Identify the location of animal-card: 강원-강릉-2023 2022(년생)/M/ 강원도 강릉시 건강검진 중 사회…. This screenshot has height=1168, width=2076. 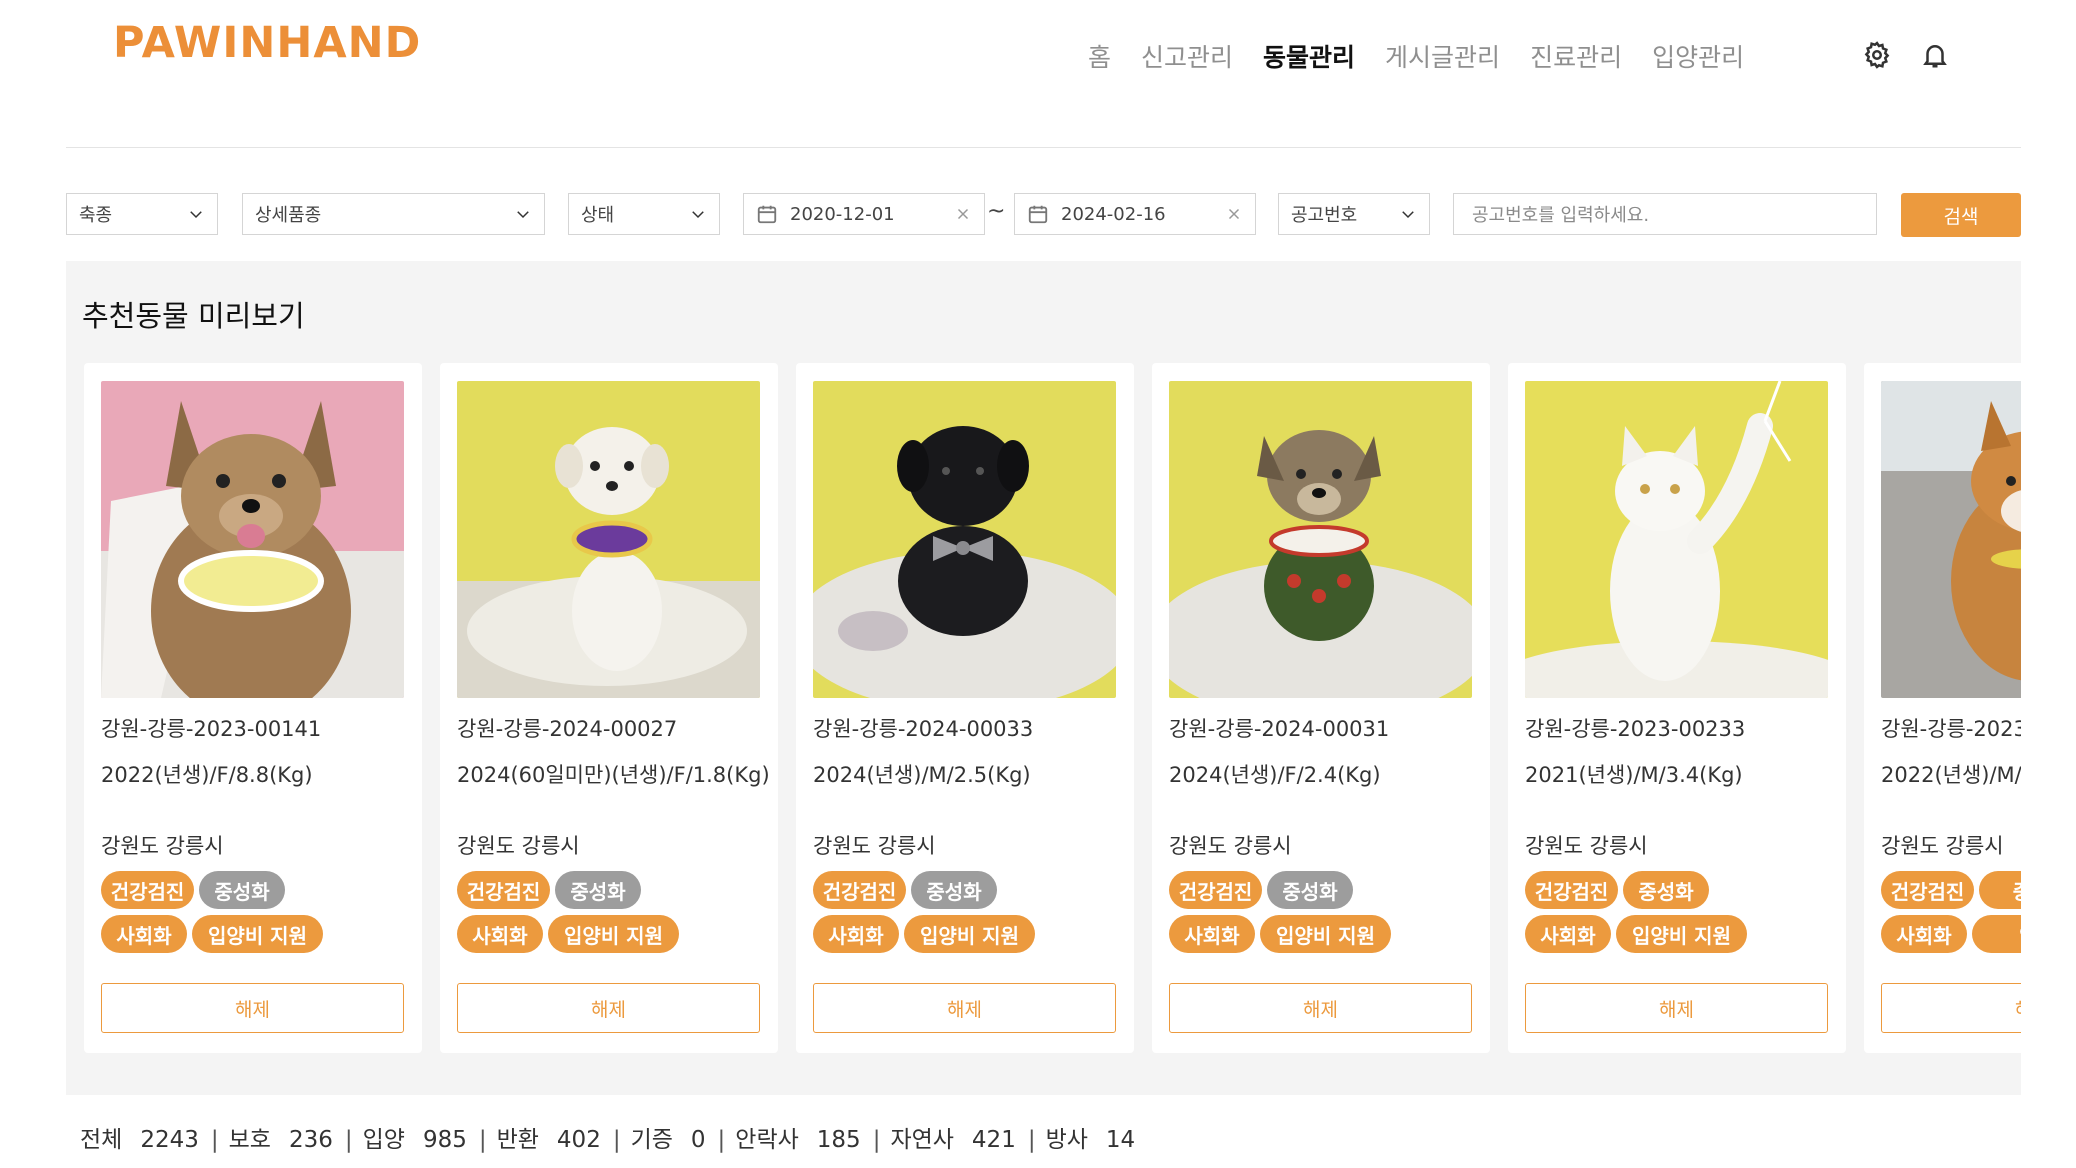
(1942, 708).